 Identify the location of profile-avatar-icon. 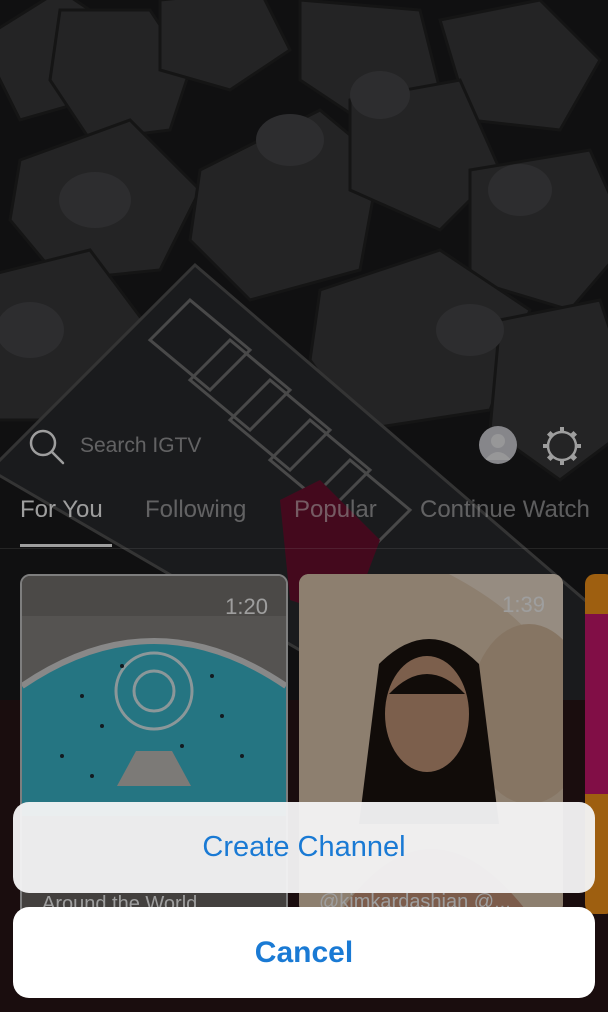
(498, 445).